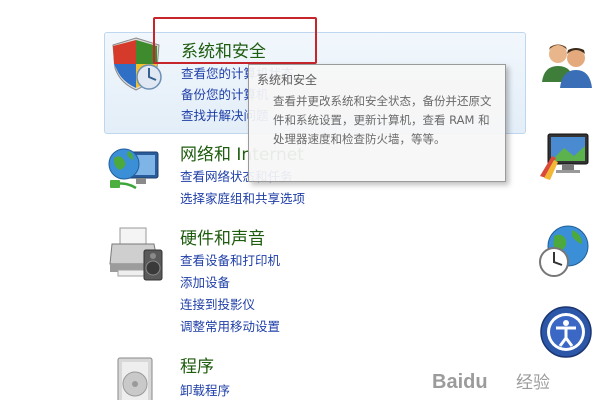  I want to click on monitor-appearance-icon, so click(566, 154).